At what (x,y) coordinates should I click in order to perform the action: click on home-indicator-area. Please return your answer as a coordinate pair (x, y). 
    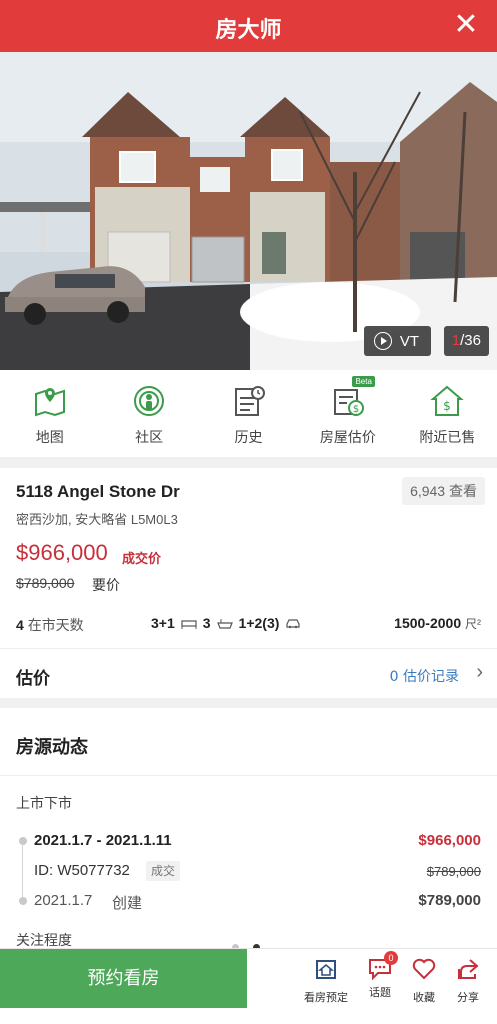
    Looking at the image, I should click on (248, 1016).